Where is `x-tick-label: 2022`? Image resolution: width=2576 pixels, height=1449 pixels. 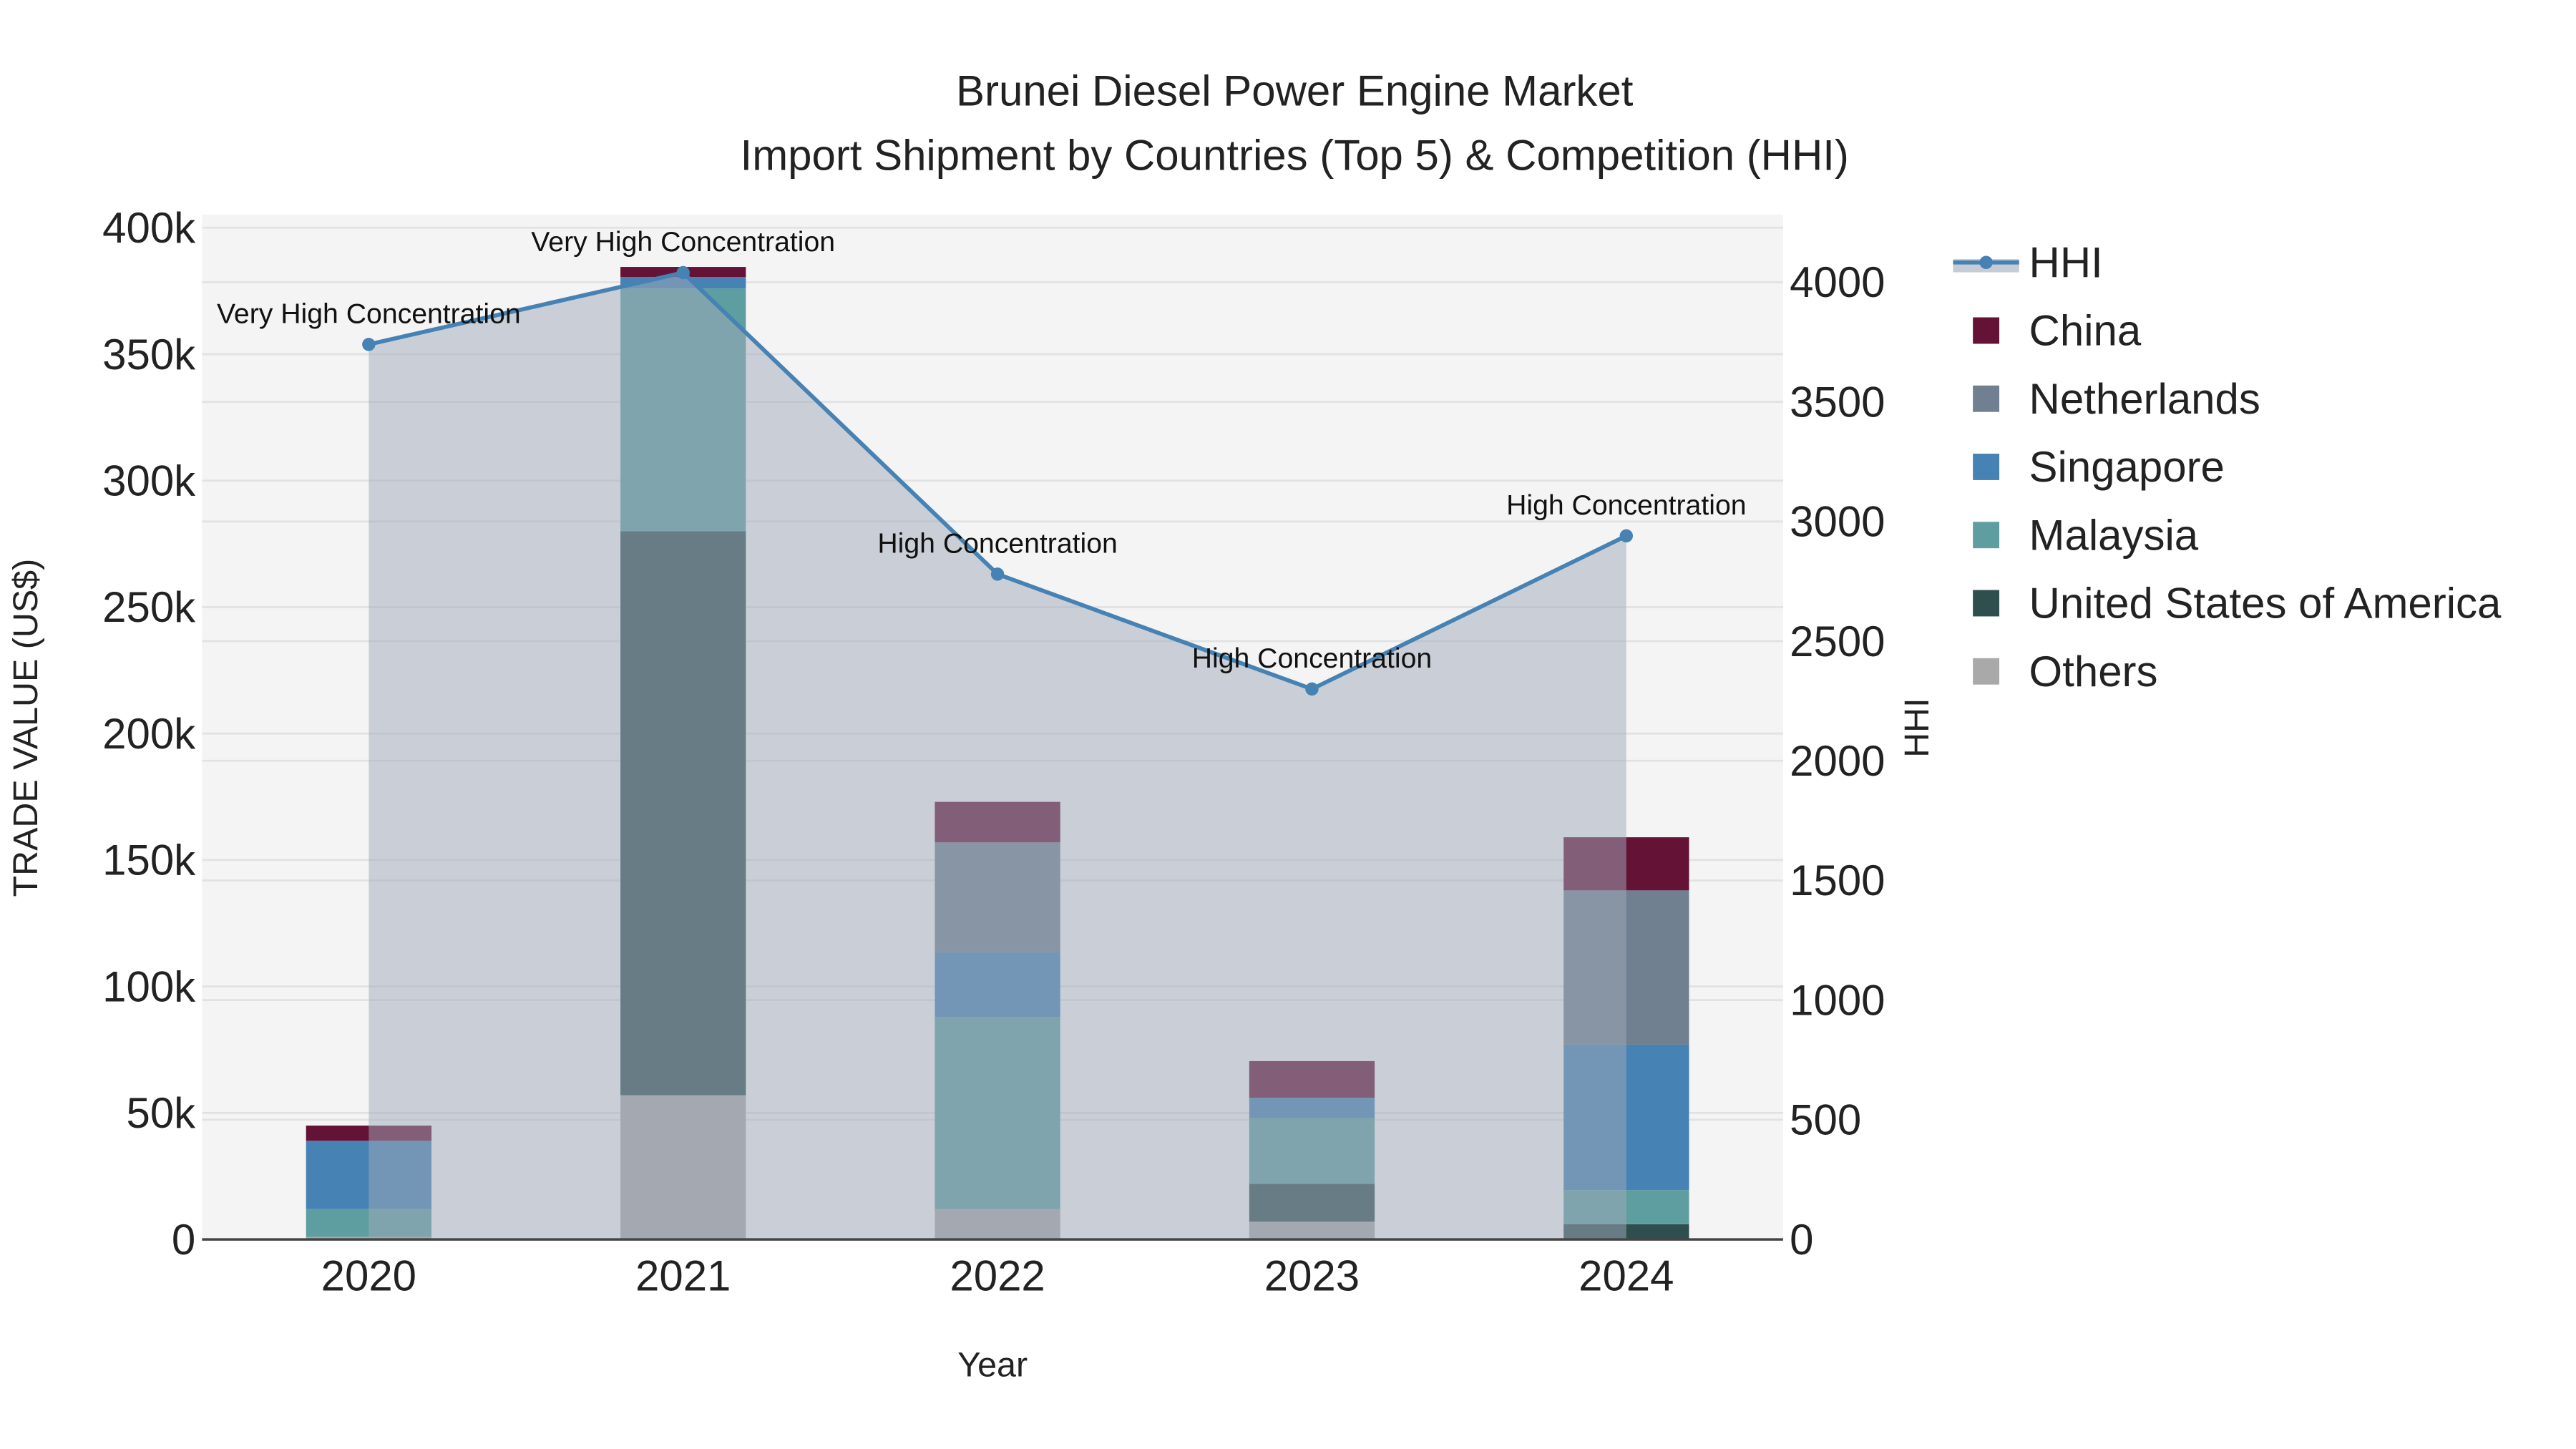
x-tick-label: 2022 is located at coordinates (997, 1276).